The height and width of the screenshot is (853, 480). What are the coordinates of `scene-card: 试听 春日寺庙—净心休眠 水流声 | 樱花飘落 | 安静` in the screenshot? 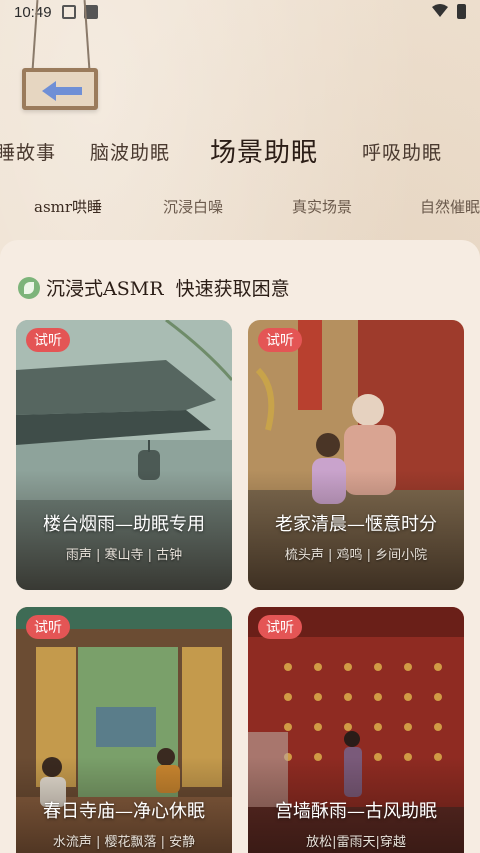 It's located at (124, 730).